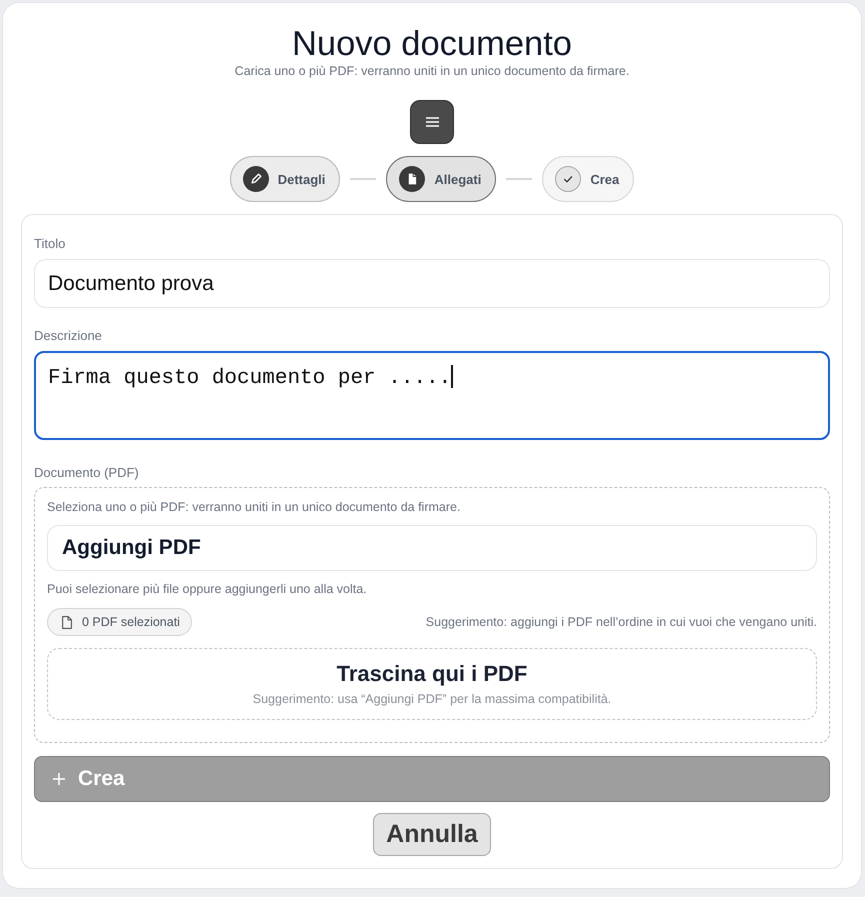 The image size is (865, 897). Describe the element at coordinates (452, 376) in the screenshot. I see `text-cursor-icon` at that location.